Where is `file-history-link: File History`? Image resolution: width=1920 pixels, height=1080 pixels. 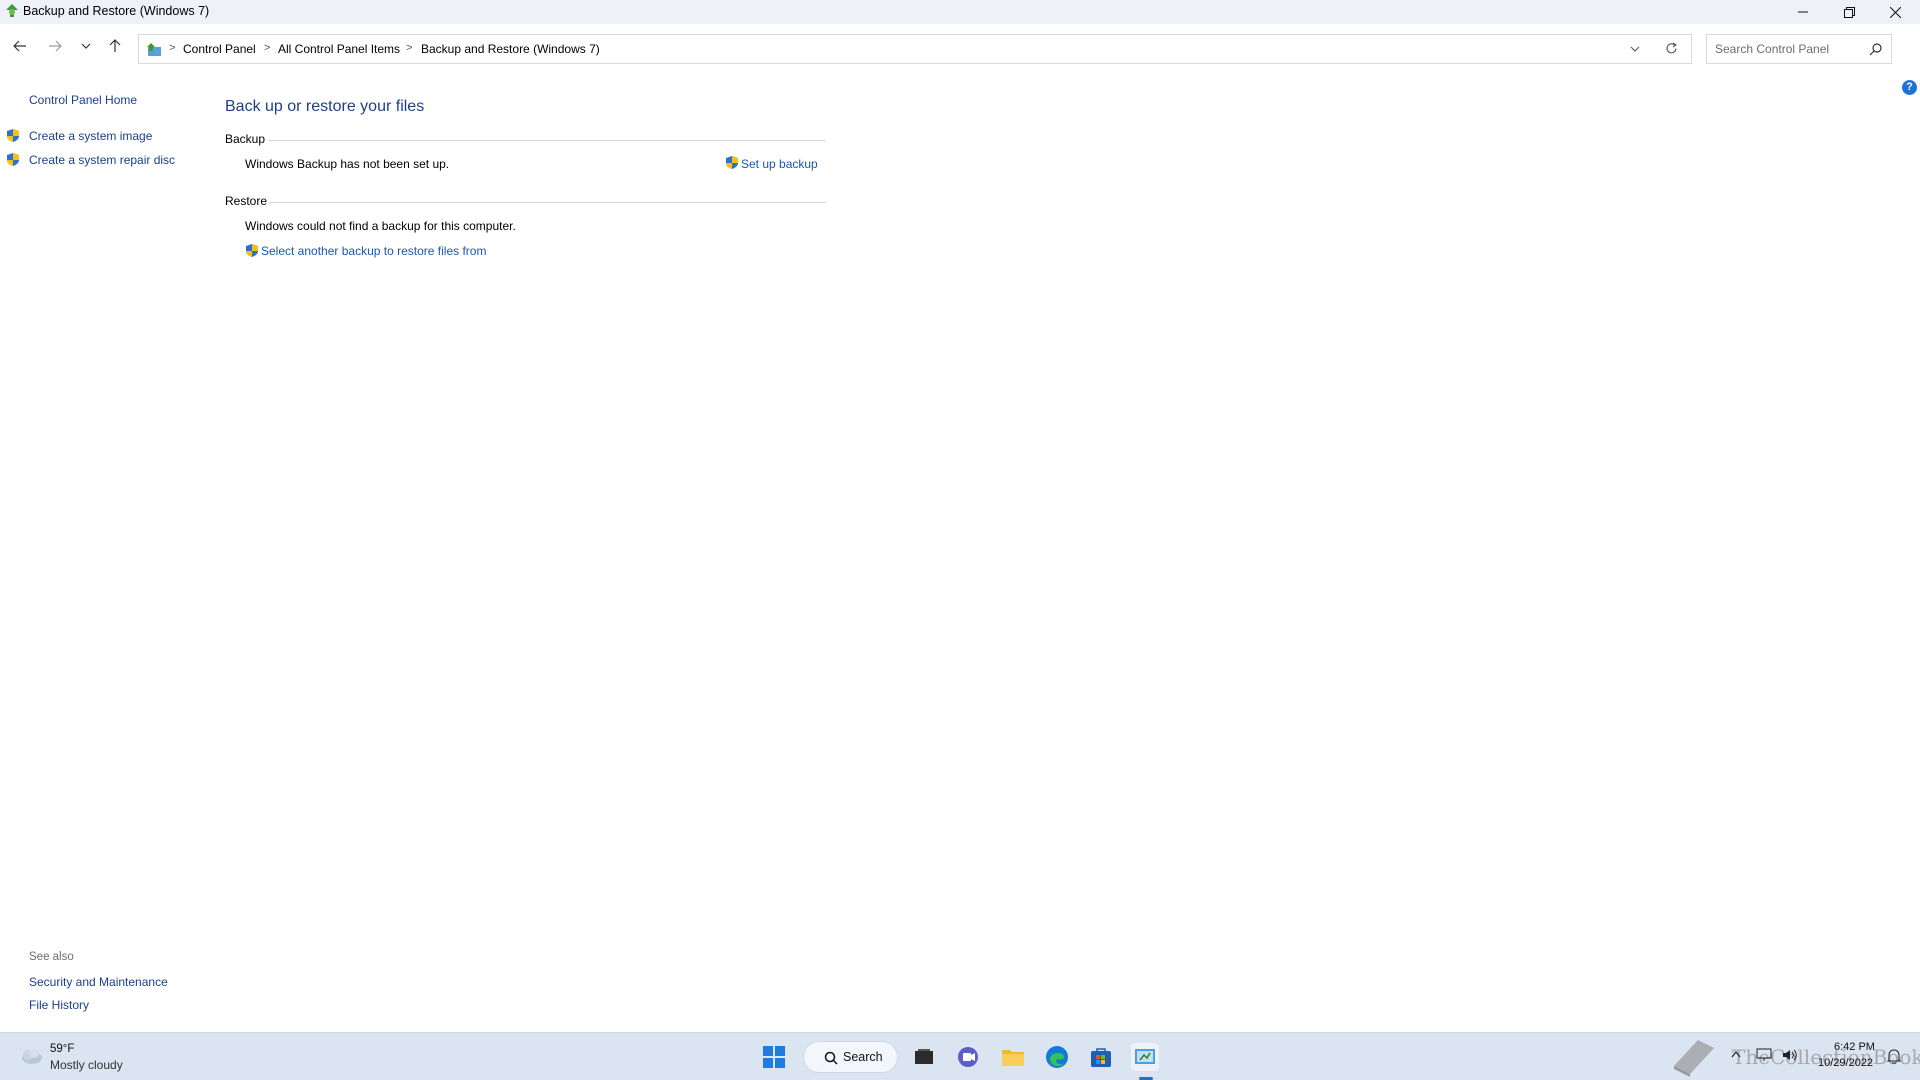 file-history-link: File History is located at coordinates (59, 1005).